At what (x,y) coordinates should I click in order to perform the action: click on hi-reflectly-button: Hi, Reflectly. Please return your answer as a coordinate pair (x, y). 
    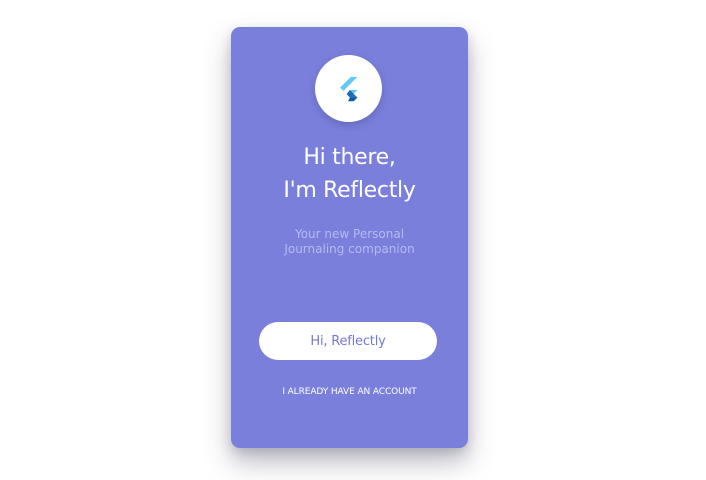
    Looking at the image, I should click on (348, 341).